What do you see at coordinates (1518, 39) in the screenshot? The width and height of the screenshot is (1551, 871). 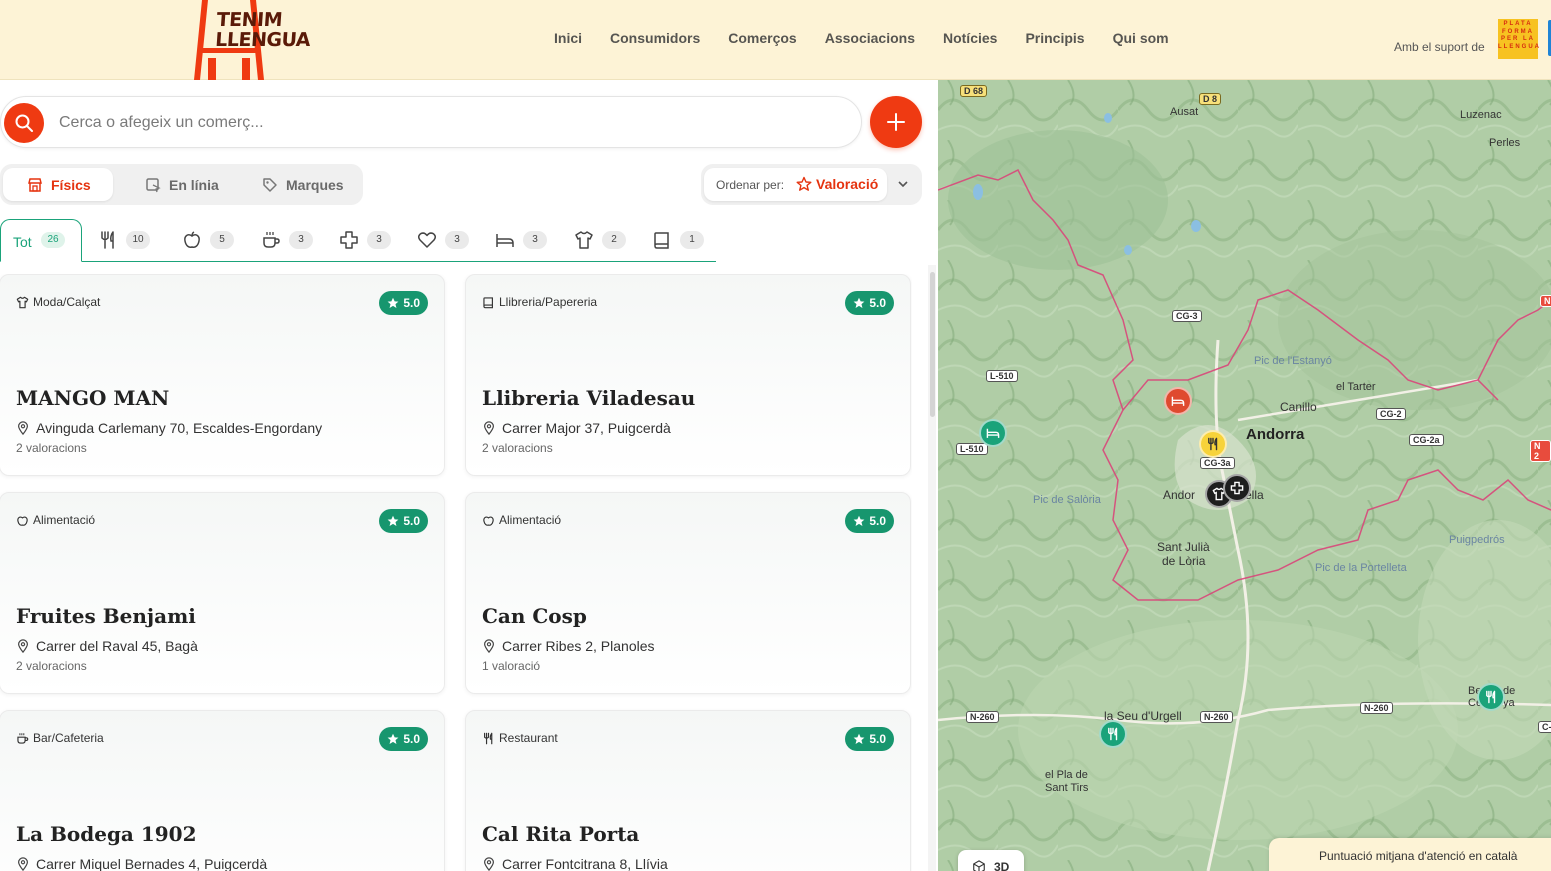 I see `plataforma-per-la-llengua-logo: PLATA FORMA PER LA LLENGUA` at bounding box center [1518, 39].